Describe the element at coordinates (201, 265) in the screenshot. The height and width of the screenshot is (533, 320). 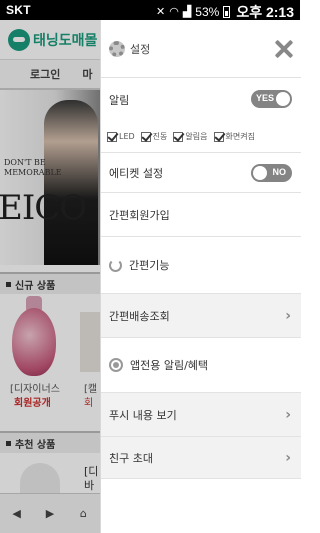
I see `easy-feature-row: 간편기능` at that location.